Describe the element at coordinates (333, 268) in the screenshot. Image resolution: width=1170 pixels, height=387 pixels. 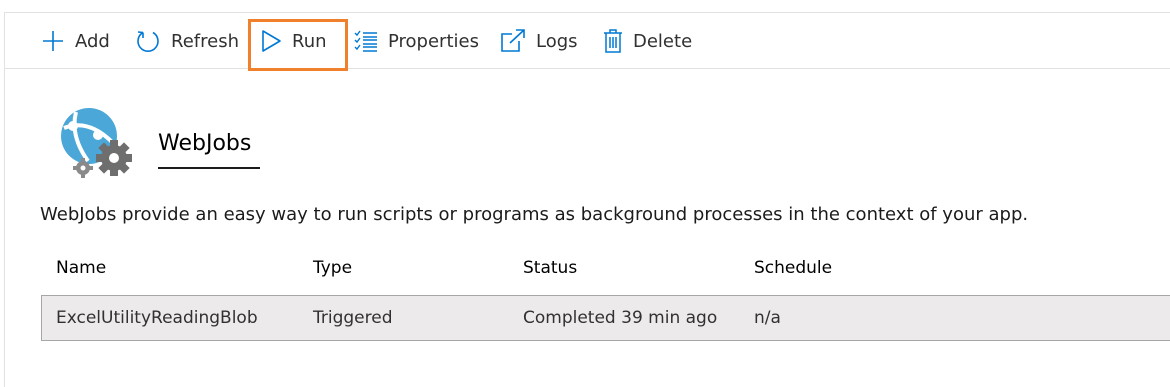
I see `column-header-type: Type` at that location.